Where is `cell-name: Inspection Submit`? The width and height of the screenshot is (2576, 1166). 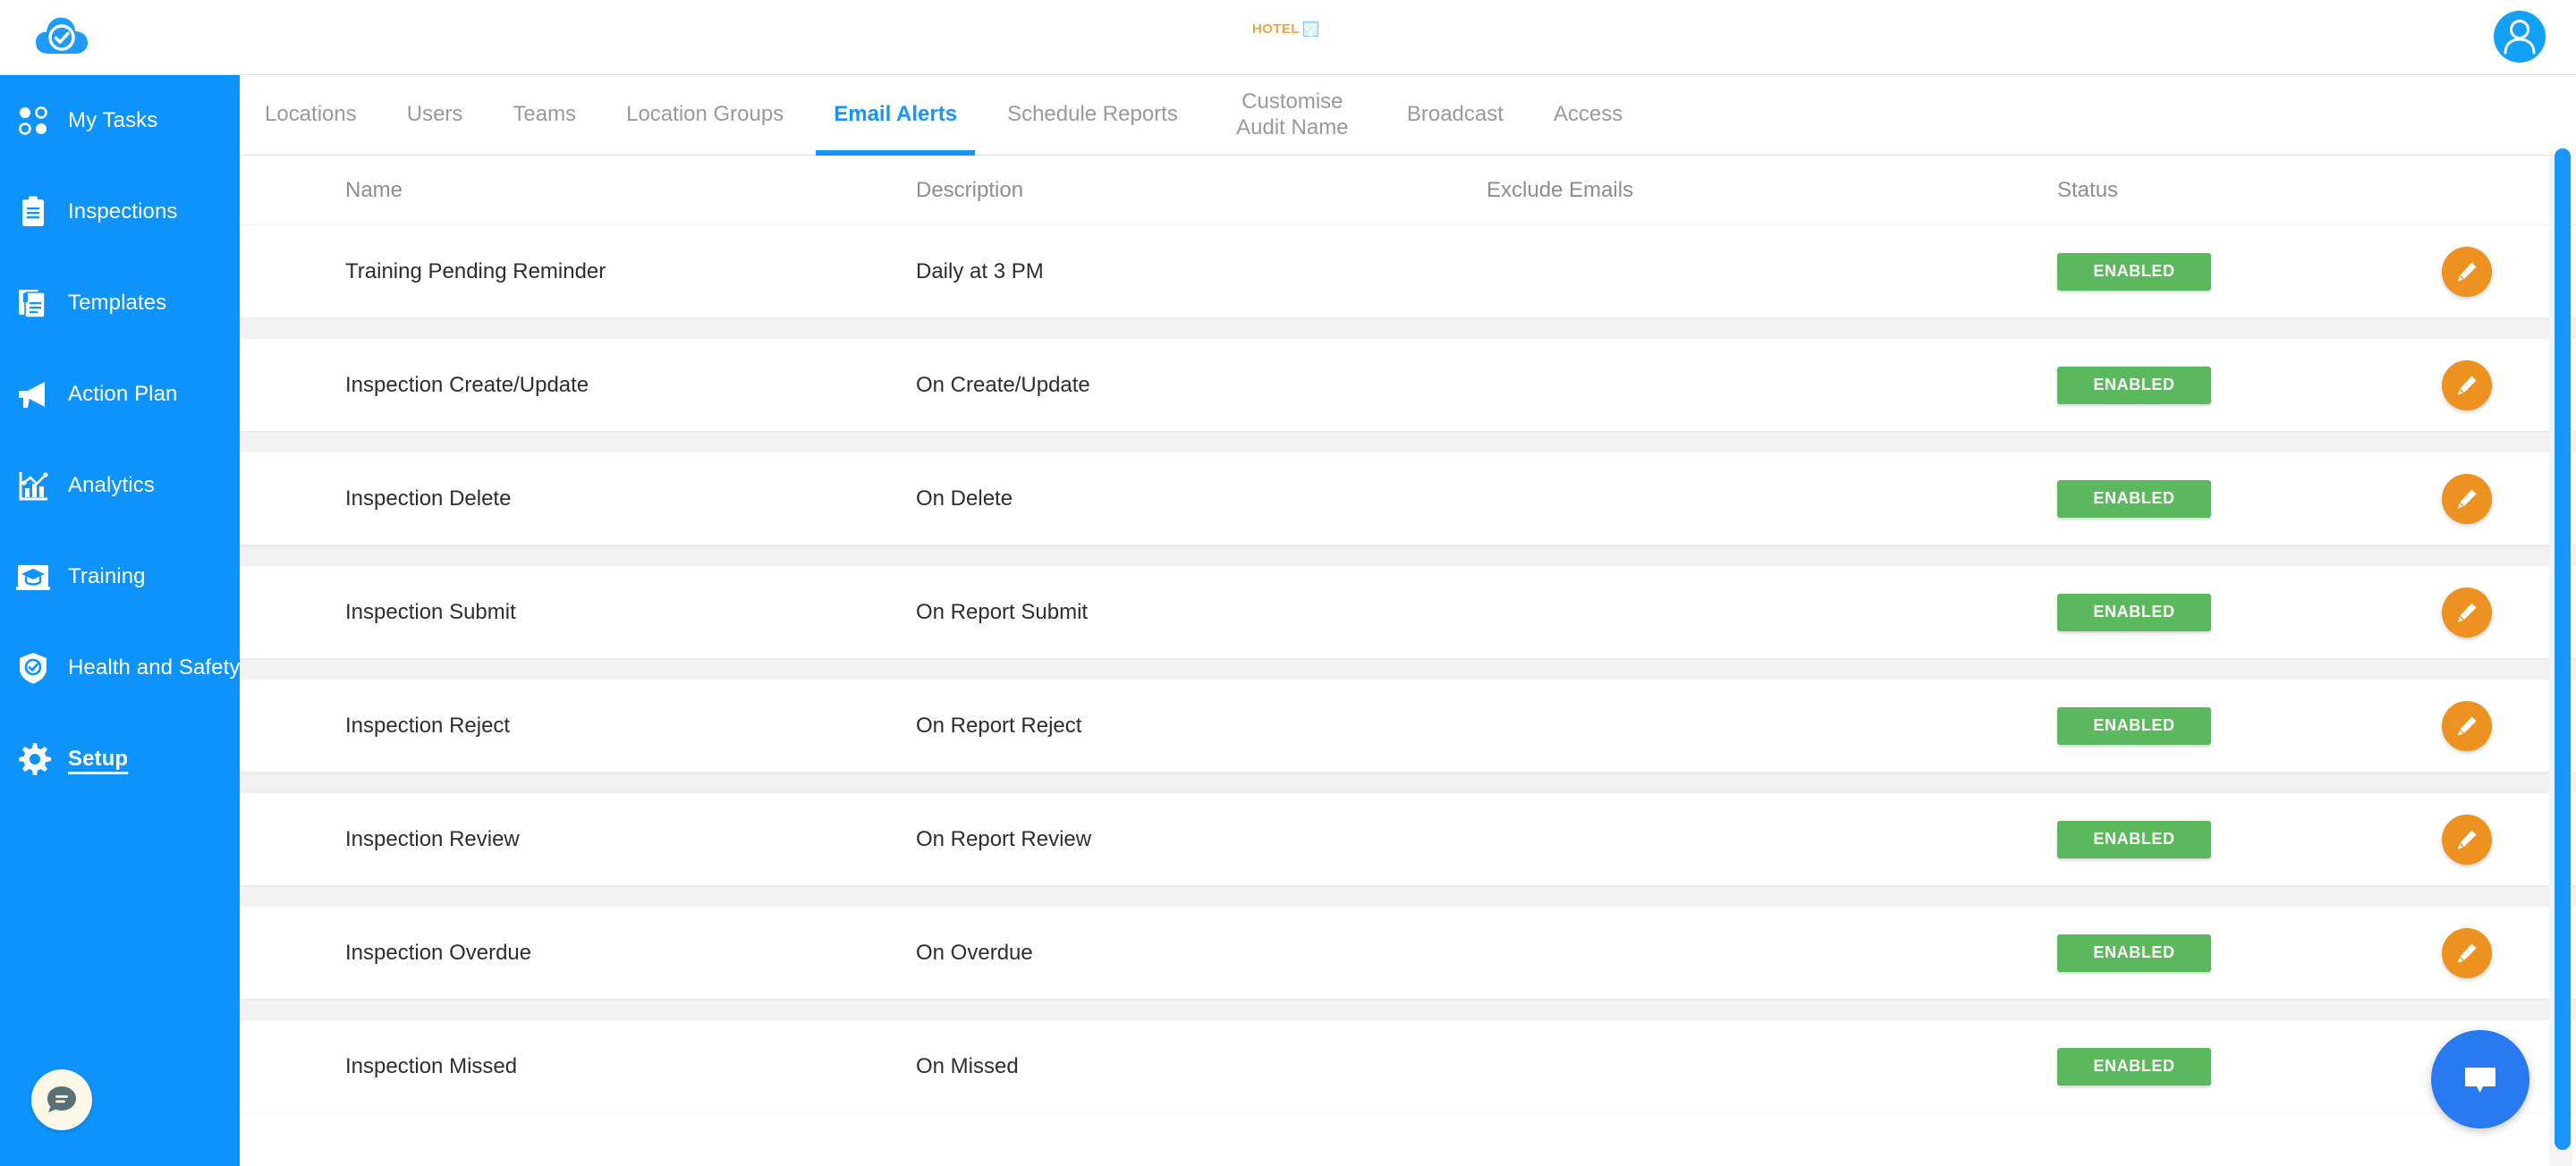
cell-name: Inspection Submit is located at coordinates (430, 611).